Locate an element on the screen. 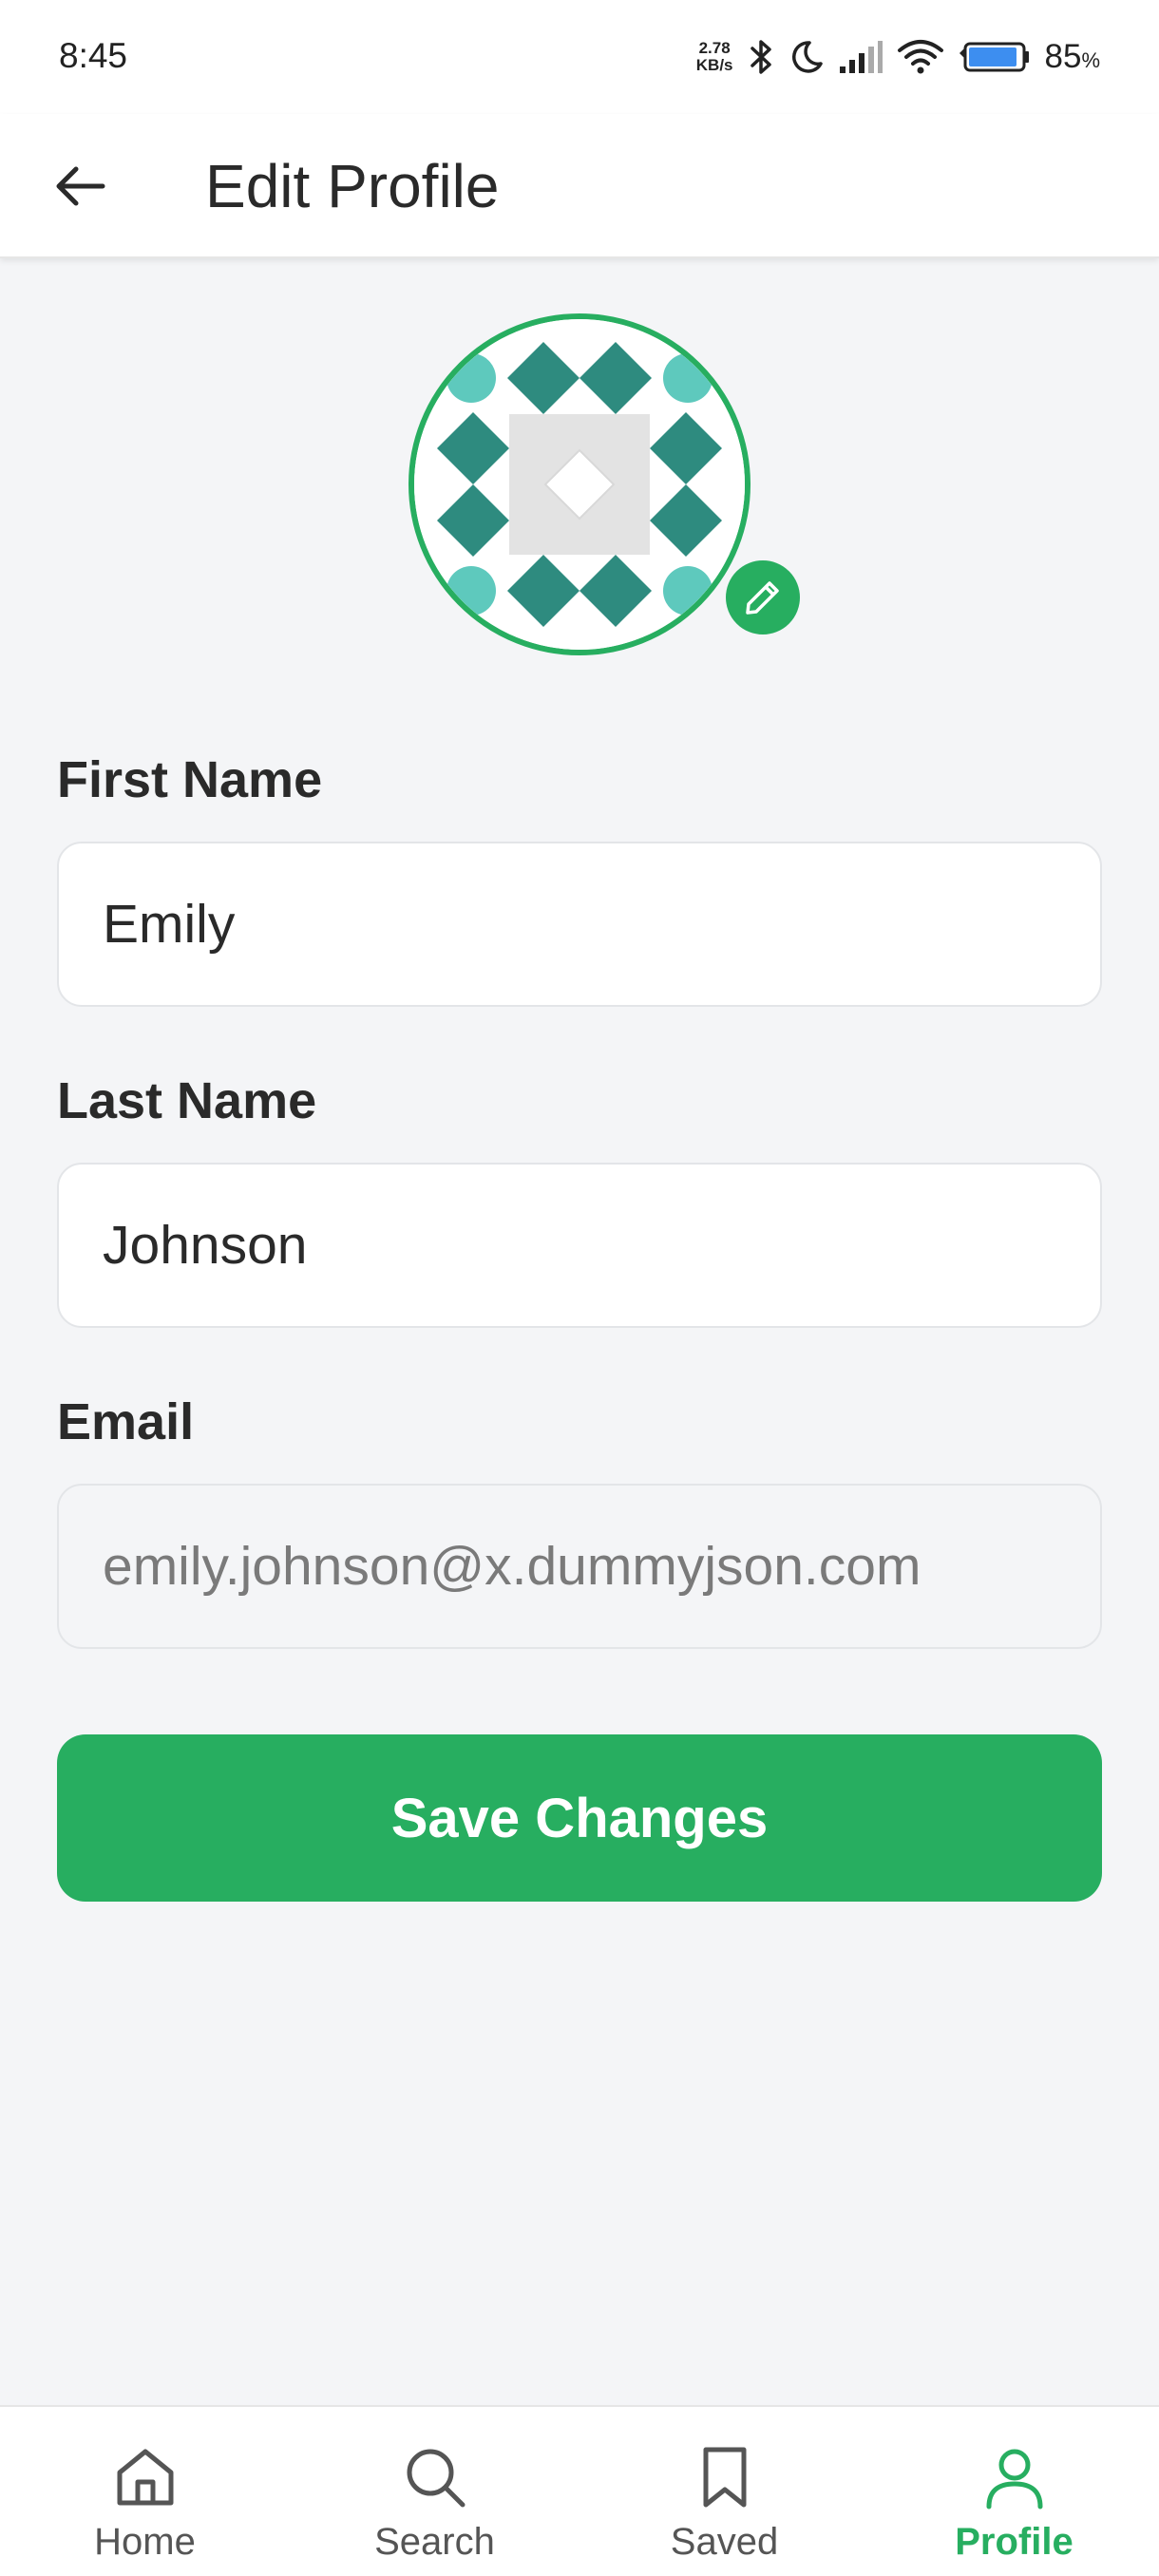 The image size is (1159, 2576). nav-label-profile: Profile is located at coordinates (1014, 2542).